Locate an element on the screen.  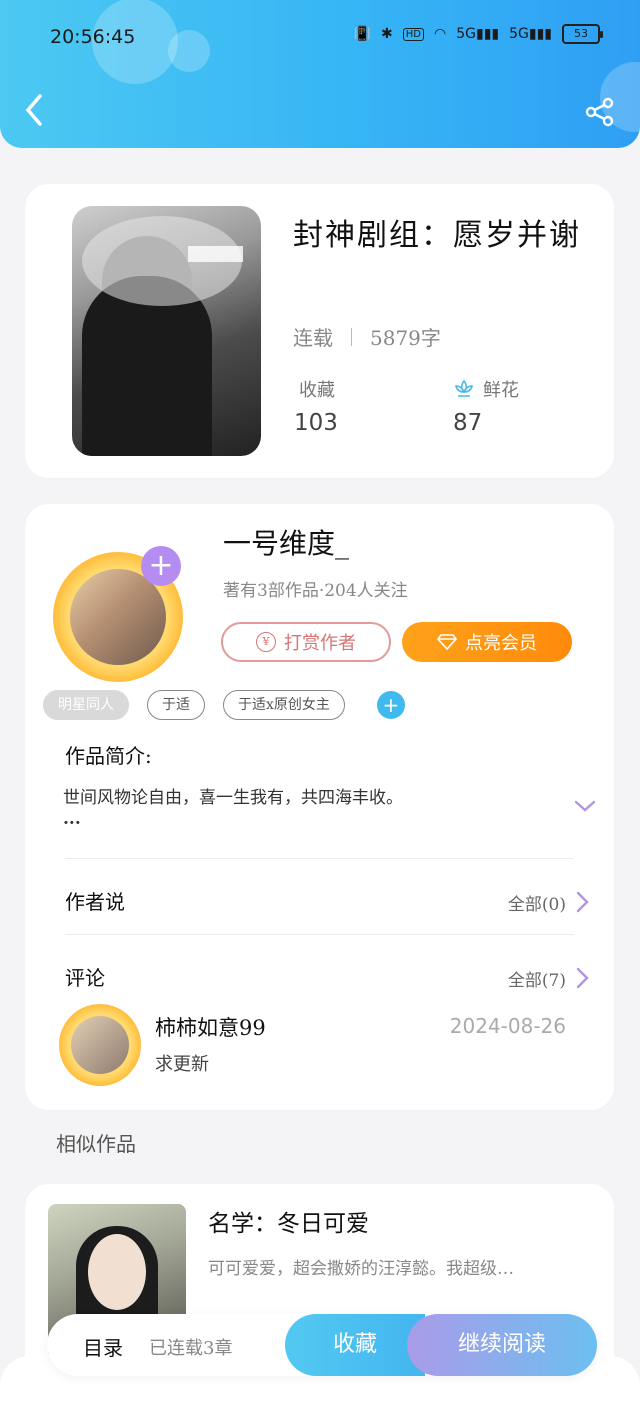
tip-author-button: ¥ 打赏作者 is located at coordinates (306, 642).